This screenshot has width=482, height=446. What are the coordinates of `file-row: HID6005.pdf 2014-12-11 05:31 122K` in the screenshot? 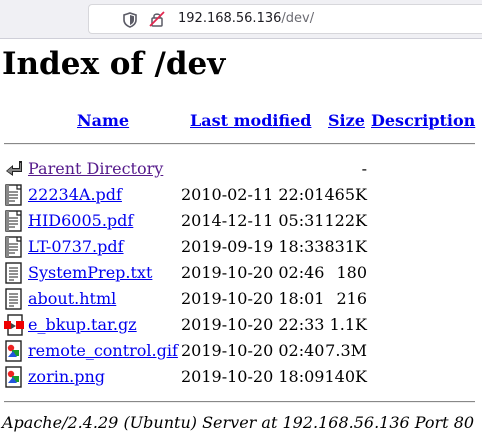 It's located at (241, 221).